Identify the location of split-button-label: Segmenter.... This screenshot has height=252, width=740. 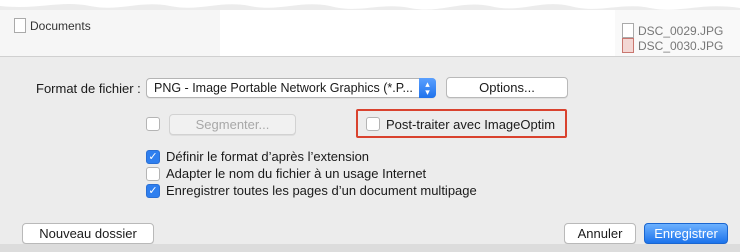
(232, 124).